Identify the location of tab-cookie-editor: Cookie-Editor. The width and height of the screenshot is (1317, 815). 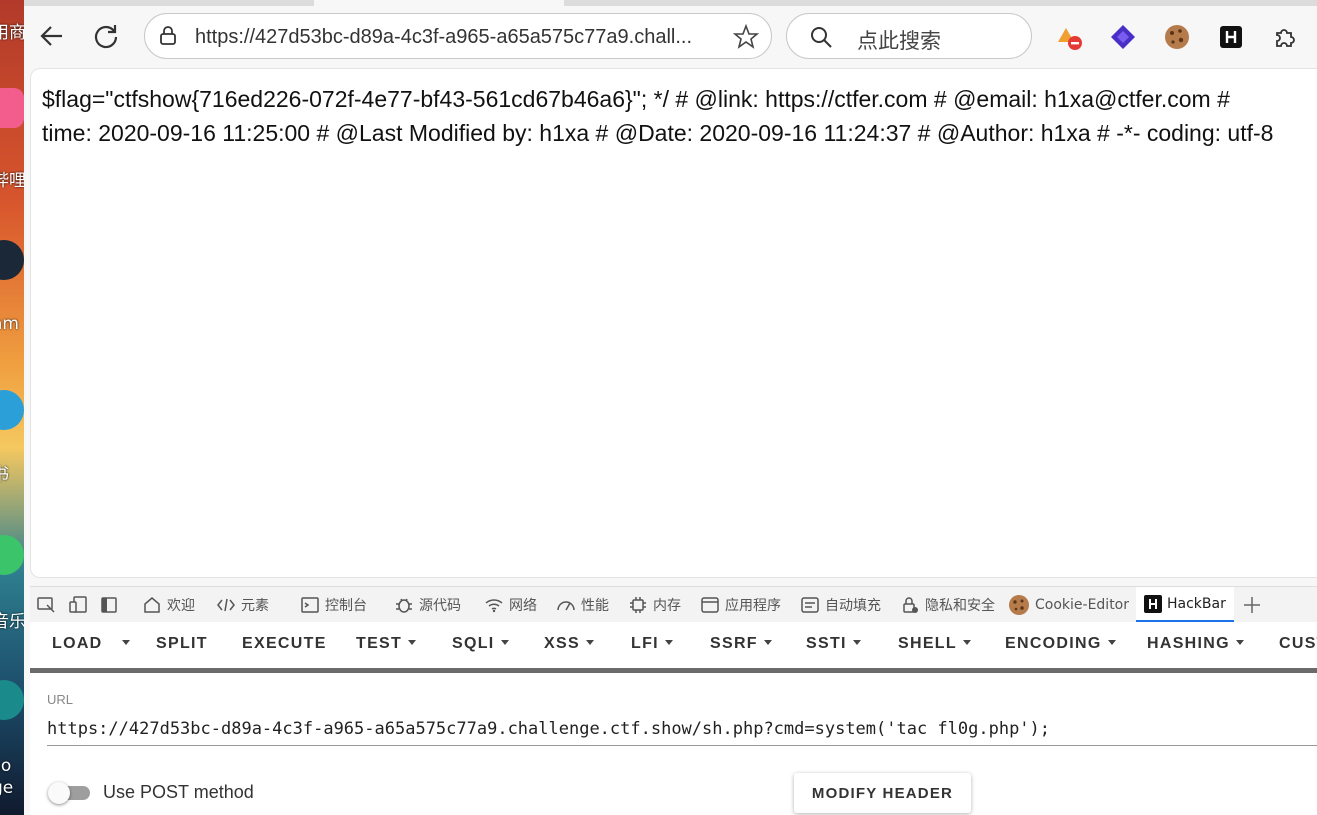
(1068, 605).